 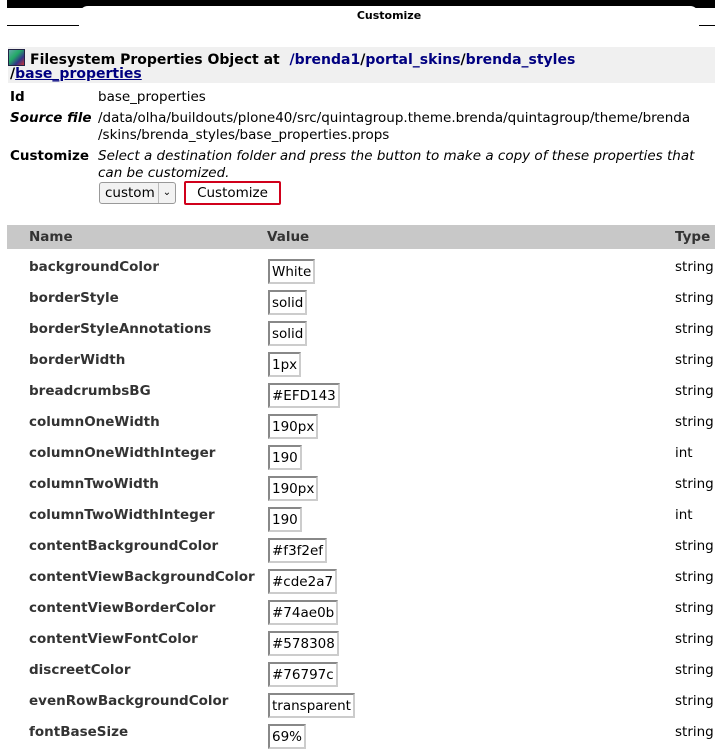 I want to click on property-value-field: #76797c, so click(x=303, y=674).